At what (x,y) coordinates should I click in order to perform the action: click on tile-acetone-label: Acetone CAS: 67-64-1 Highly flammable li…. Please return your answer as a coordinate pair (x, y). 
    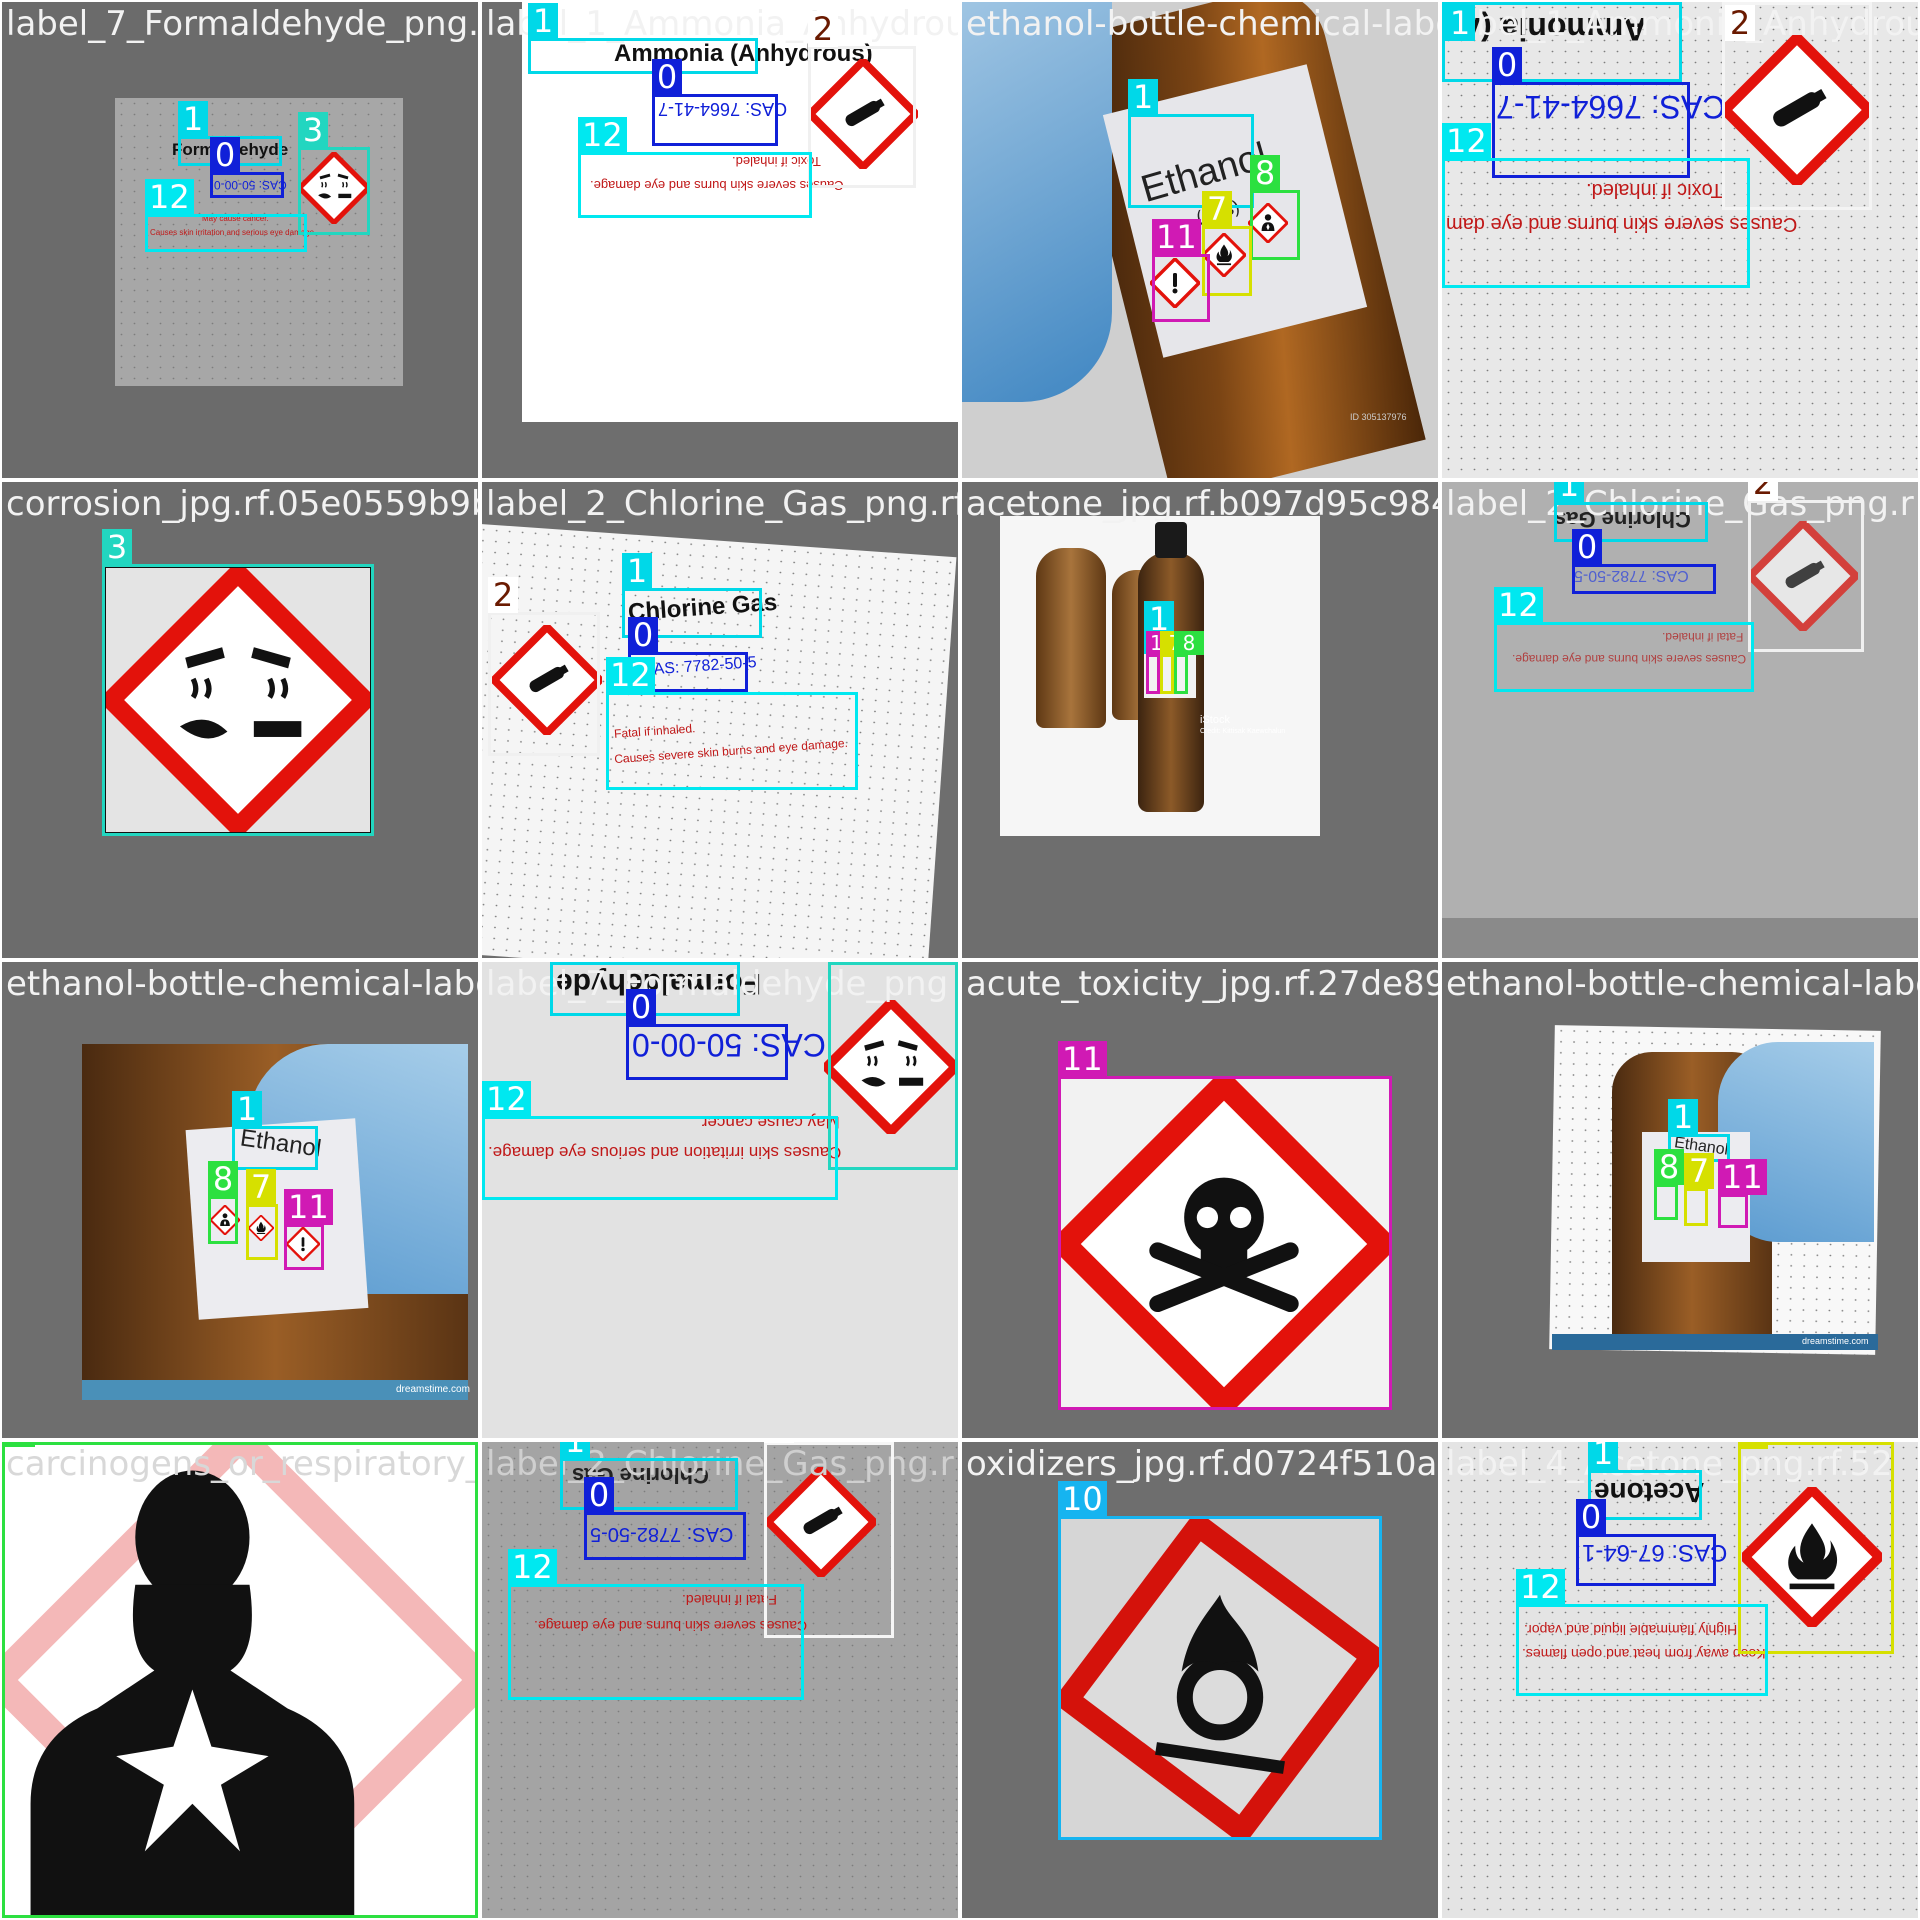
    Looking at the image, I should click on (1680, 1680).